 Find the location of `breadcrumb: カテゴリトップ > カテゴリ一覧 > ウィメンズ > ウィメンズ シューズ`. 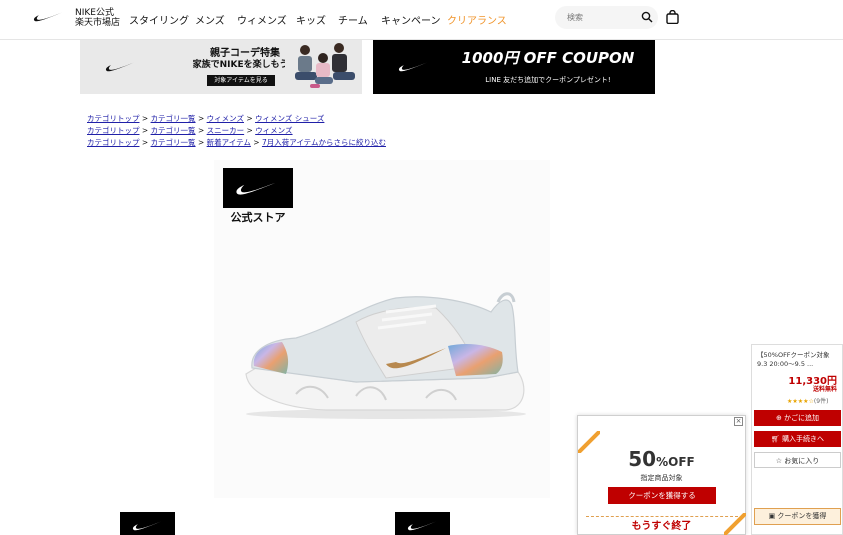

breadcrumb: カテゴリトップ > カテゴリ一覧 > ウィメンズ > ウィメンズ シューズ is located at coordinates (206, 118).